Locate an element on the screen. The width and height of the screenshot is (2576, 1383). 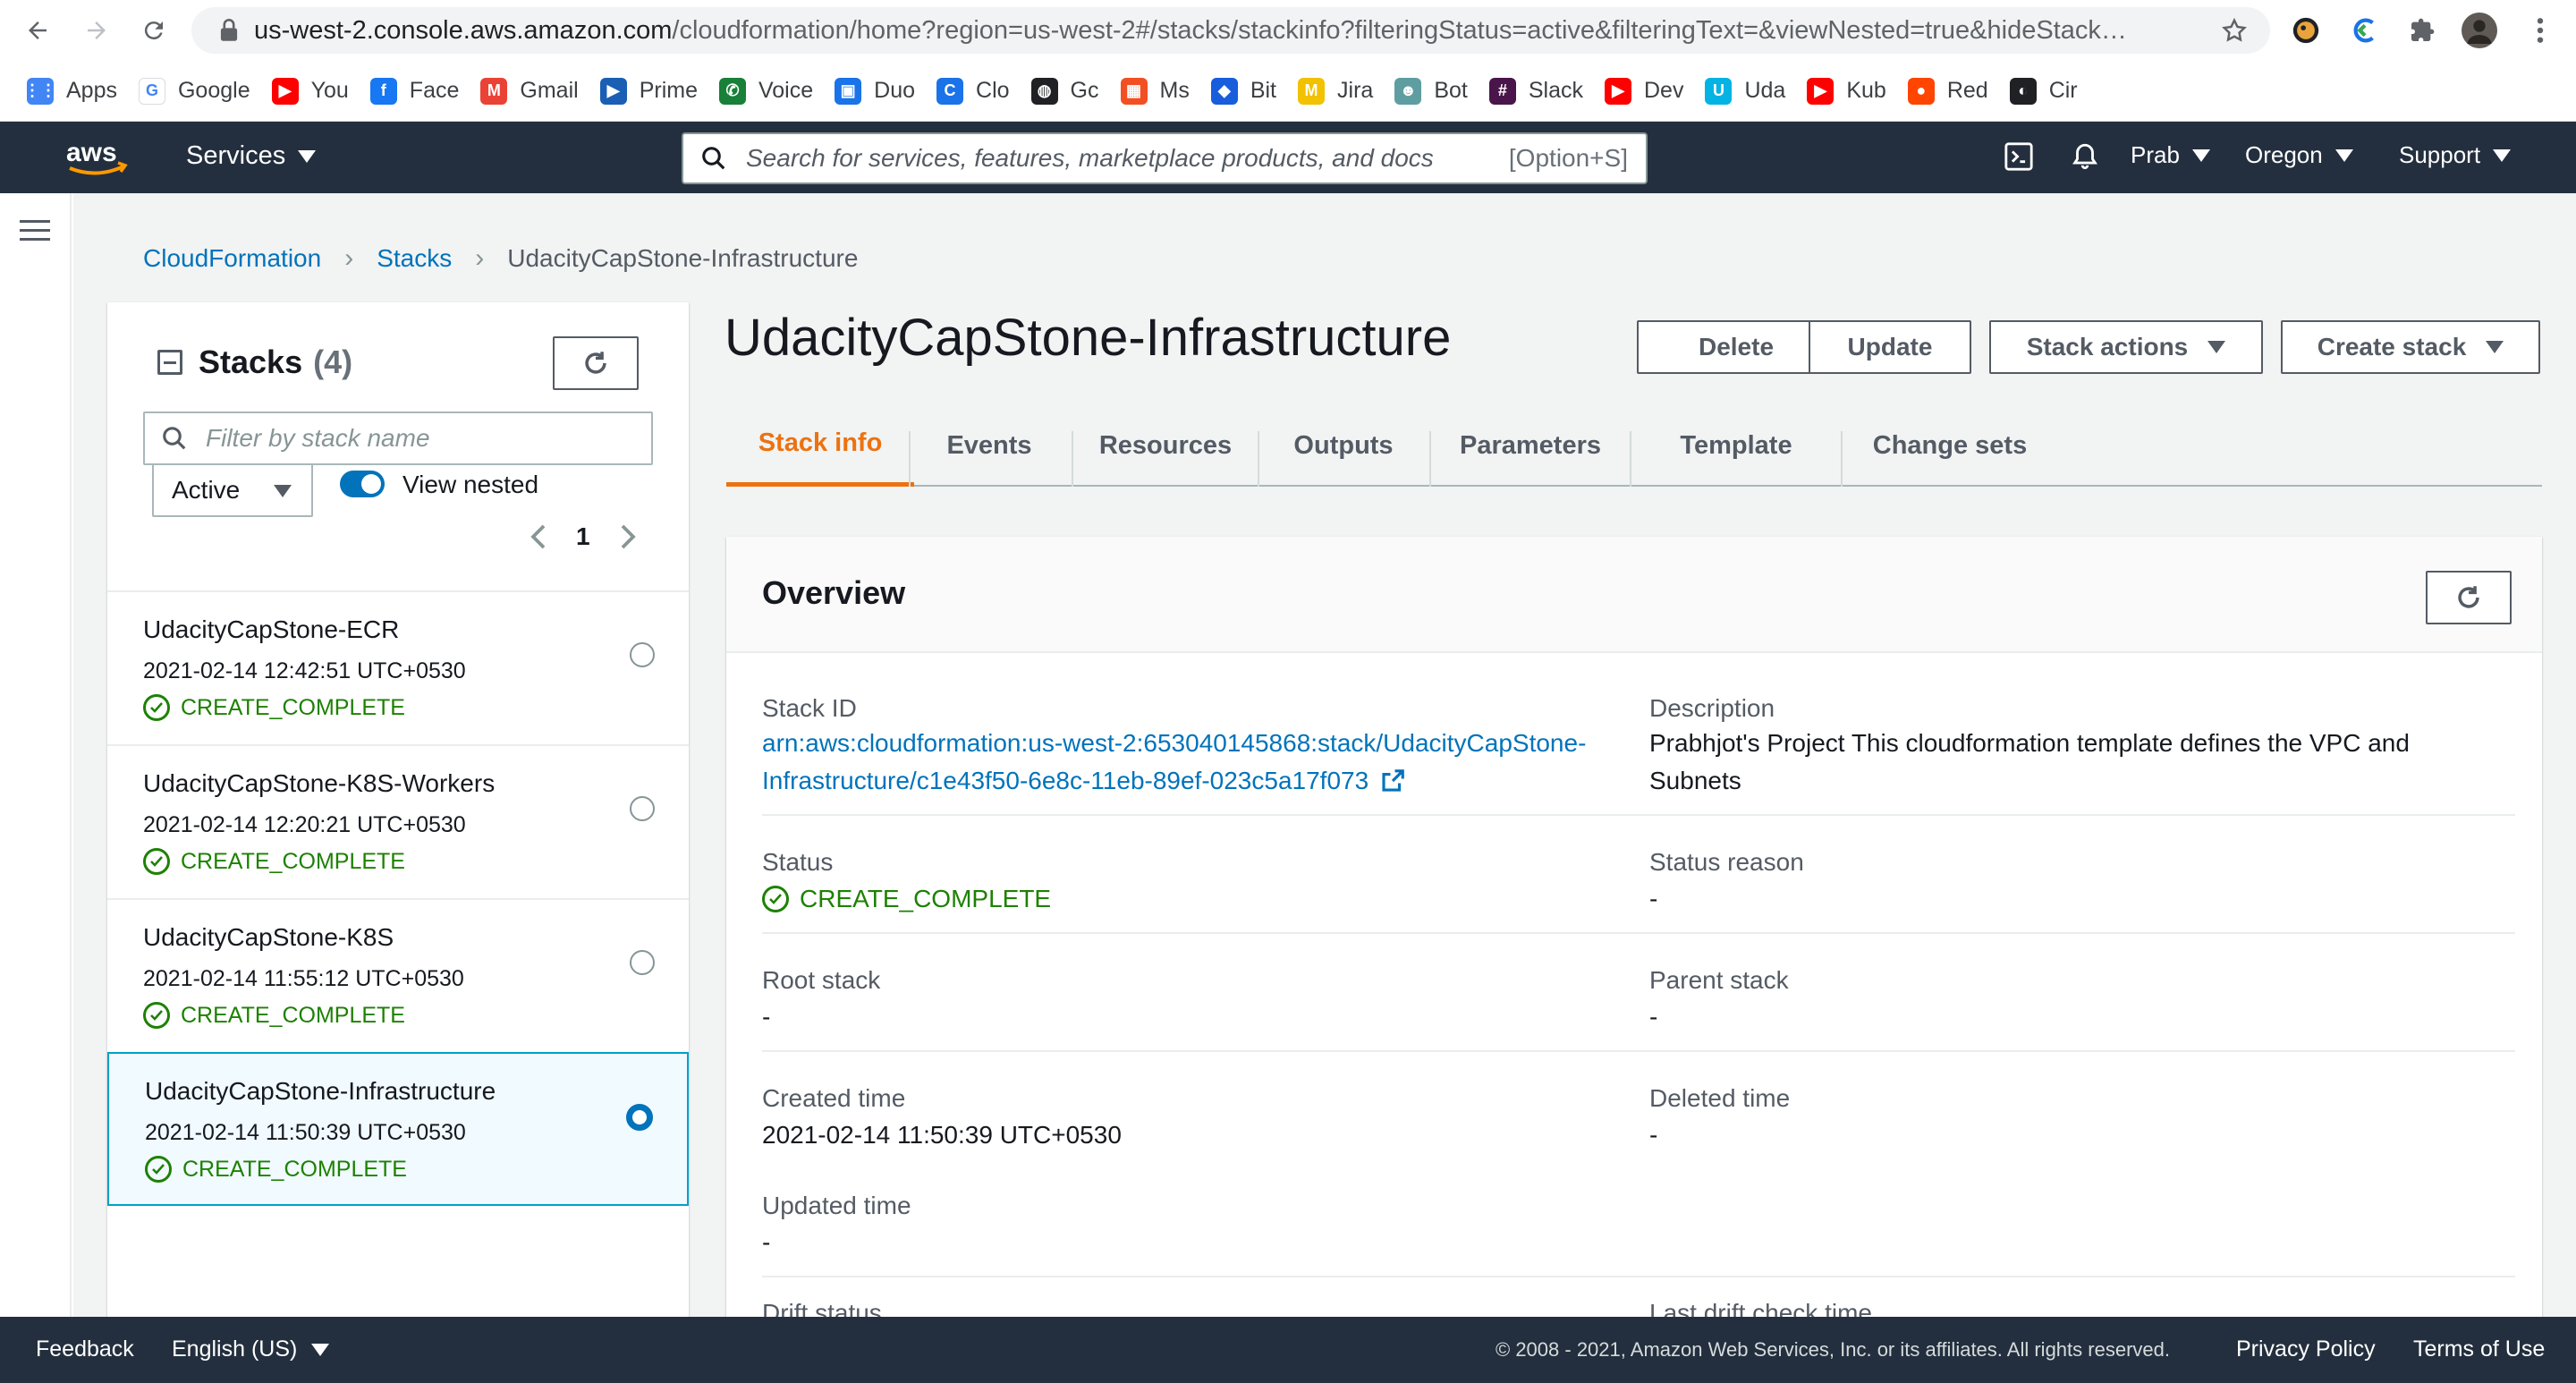
bookmark-kub: ▶ Kub is located at coordinates (1846, 91).